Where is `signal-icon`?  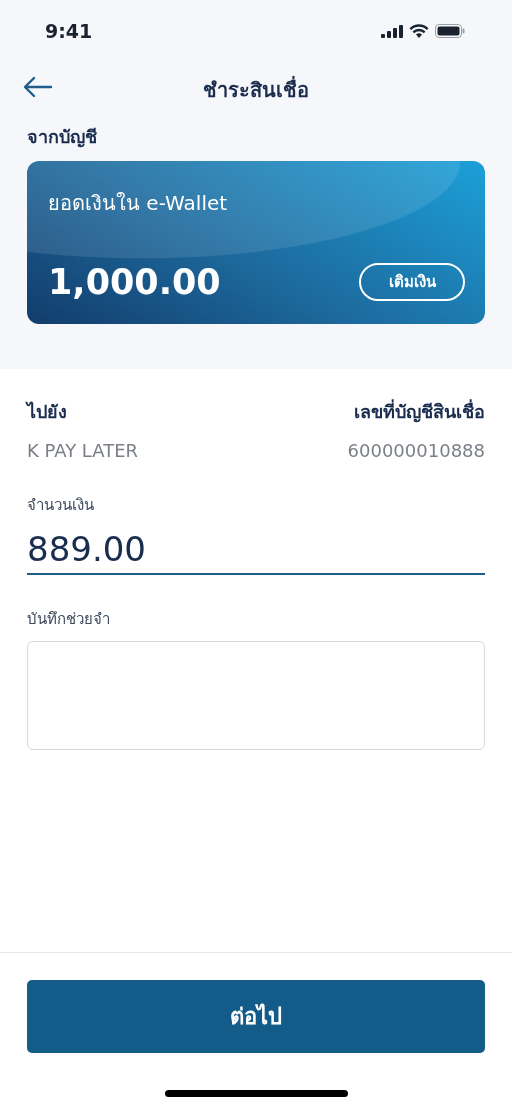
signal-icon is located at coordinates (392, 31).